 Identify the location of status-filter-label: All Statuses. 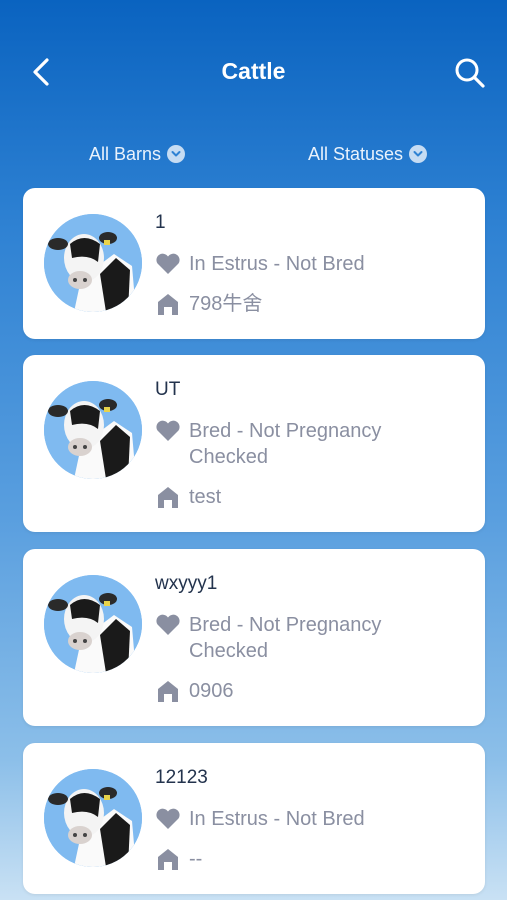
(356, 153).